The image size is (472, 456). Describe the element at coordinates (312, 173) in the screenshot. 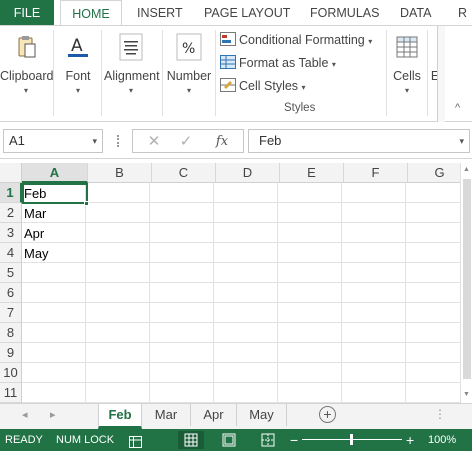

I see `column-header-e: E` at that location.